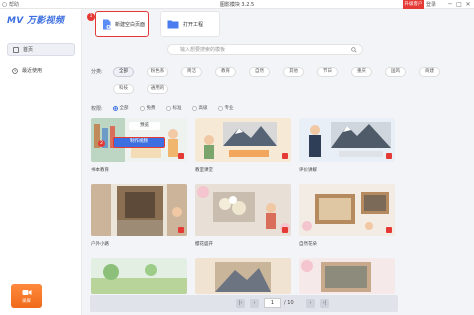 The image size is (474, 315). I want to click on radio-label: 免费, so click(151, 108).